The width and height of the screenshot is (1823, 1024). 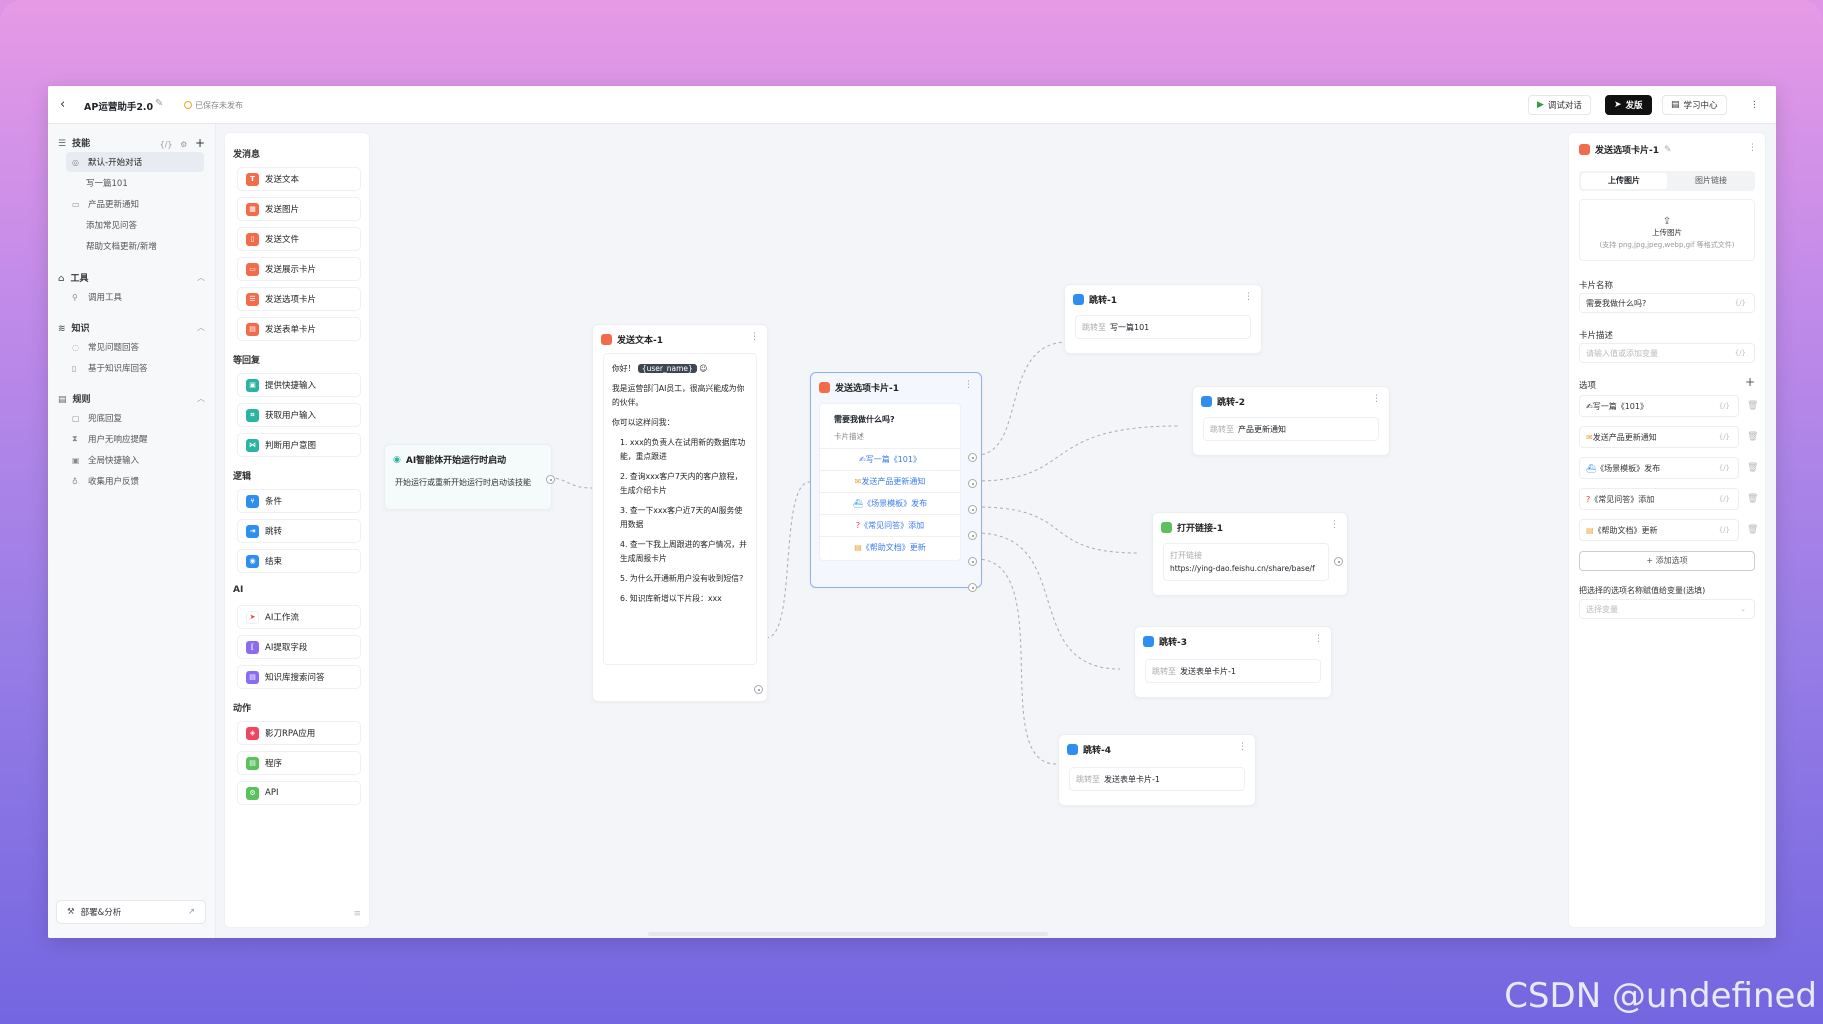 What do you see at coordinates (183, 144) in the screenshot?
I see `settings-icon: ⚙` at bounding box center [183, 144].